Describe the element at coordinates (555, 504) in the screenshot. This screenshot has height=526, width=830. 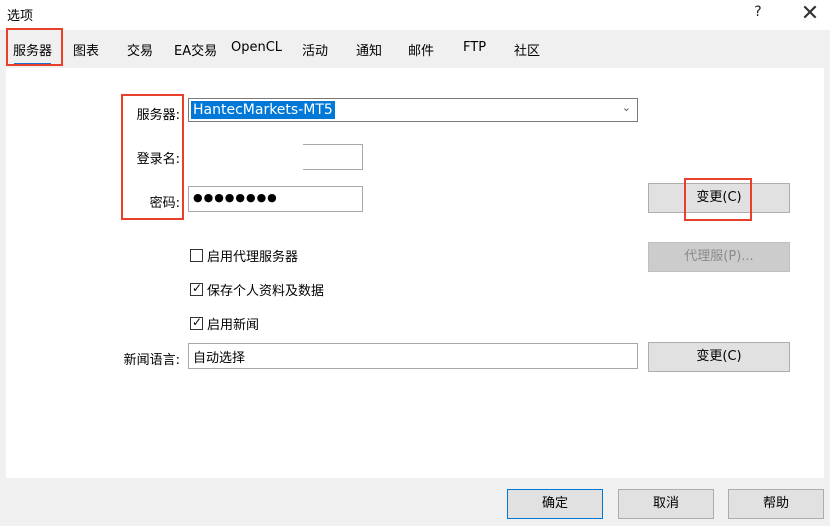
I see `ok-button: 确定` at that location.